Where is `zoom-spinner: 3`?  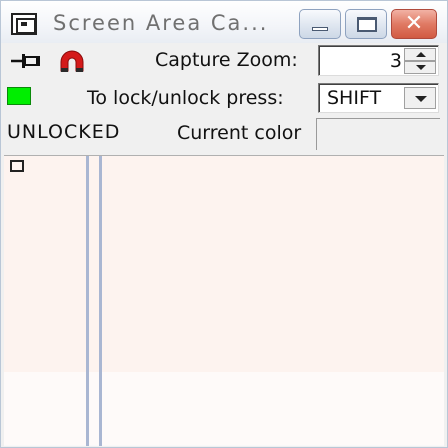 zoom-spinner: 3 is located at coordinates (378, 60).